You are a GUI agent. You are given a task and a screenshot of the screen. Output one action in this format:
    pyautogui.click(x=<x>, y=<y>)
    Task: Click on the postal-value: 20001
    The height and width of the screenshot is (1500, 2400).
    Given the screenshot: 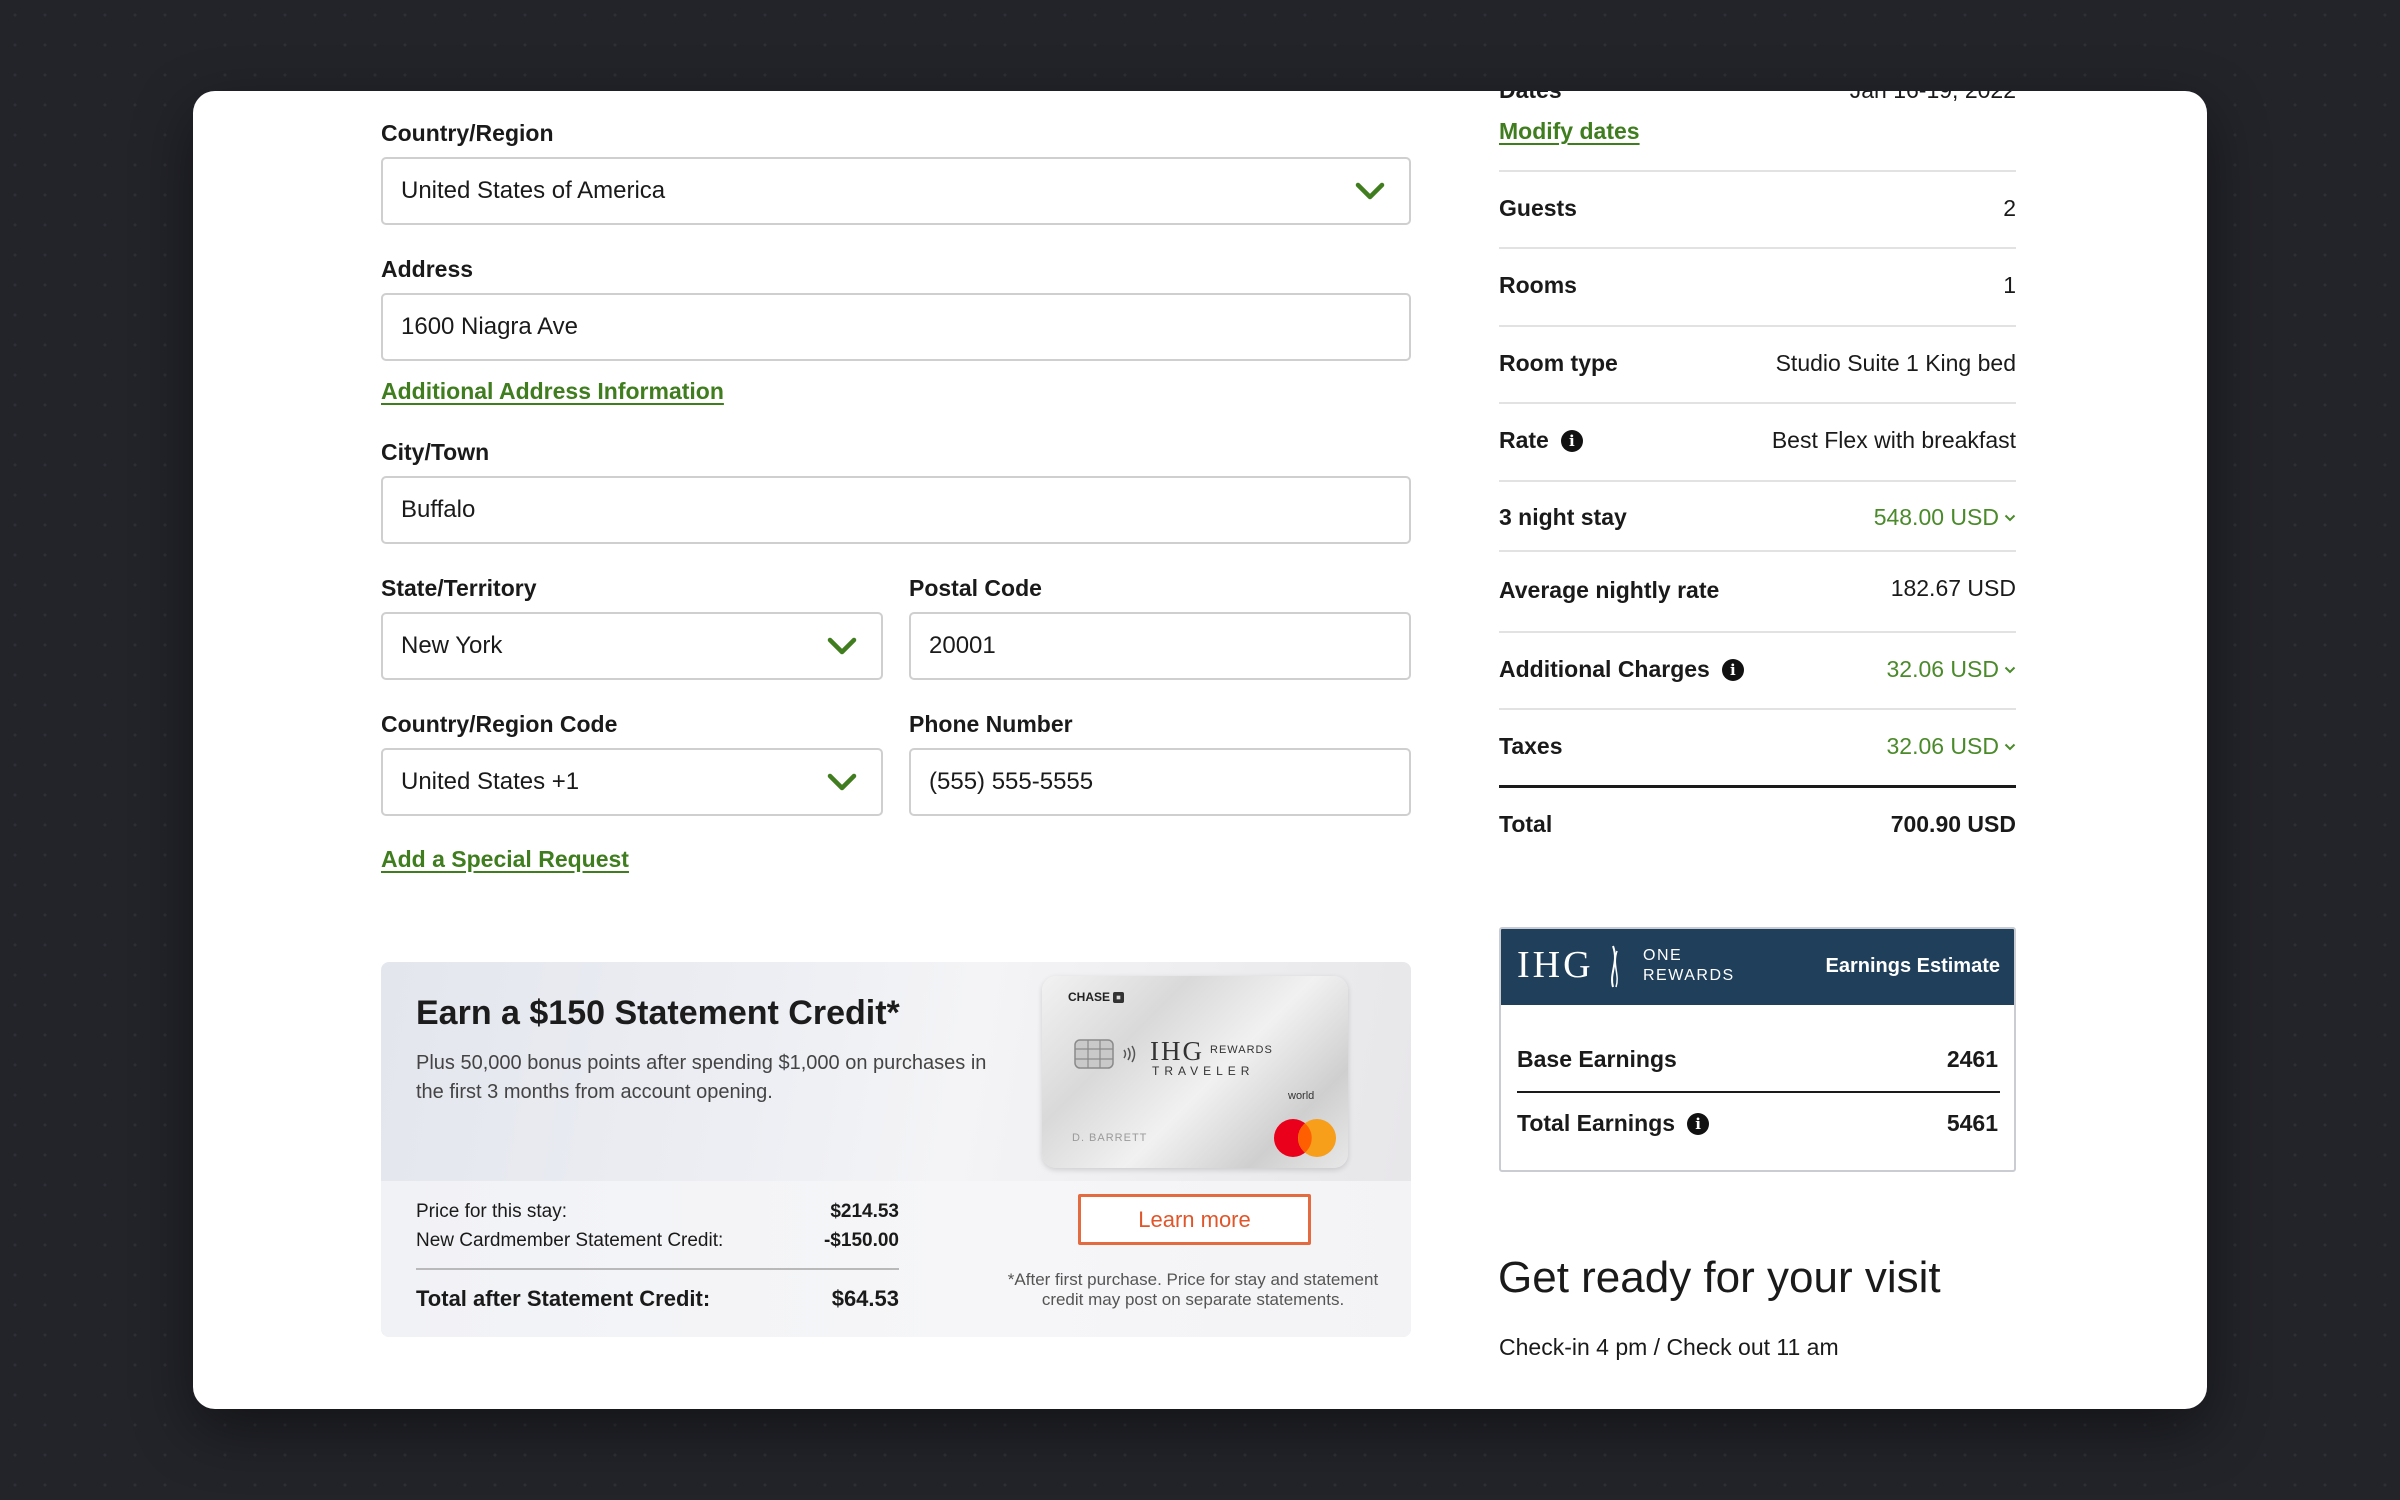 What is the action you would take?
    pyautogui.click(x=962, y=645)
    